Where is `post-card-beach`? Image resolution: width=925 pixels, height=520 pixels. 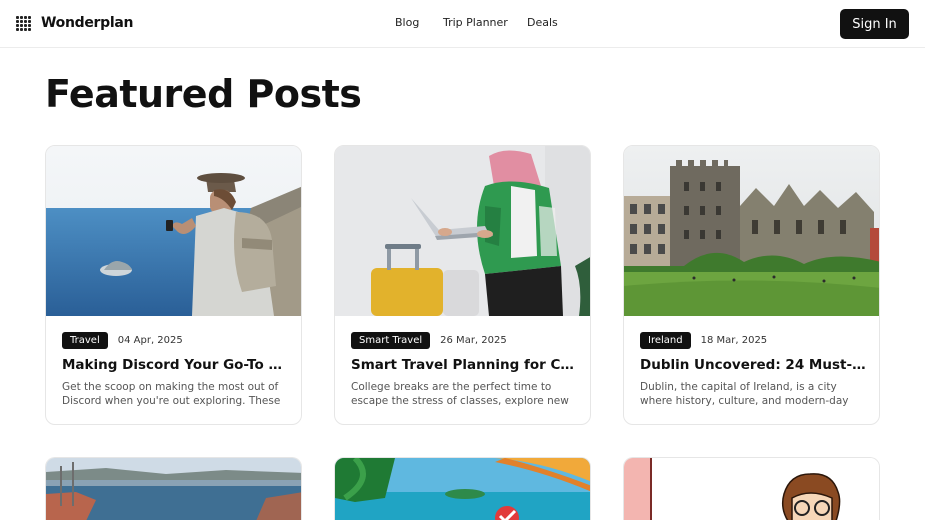
post-card-beach is located at coordinates (462, 488).